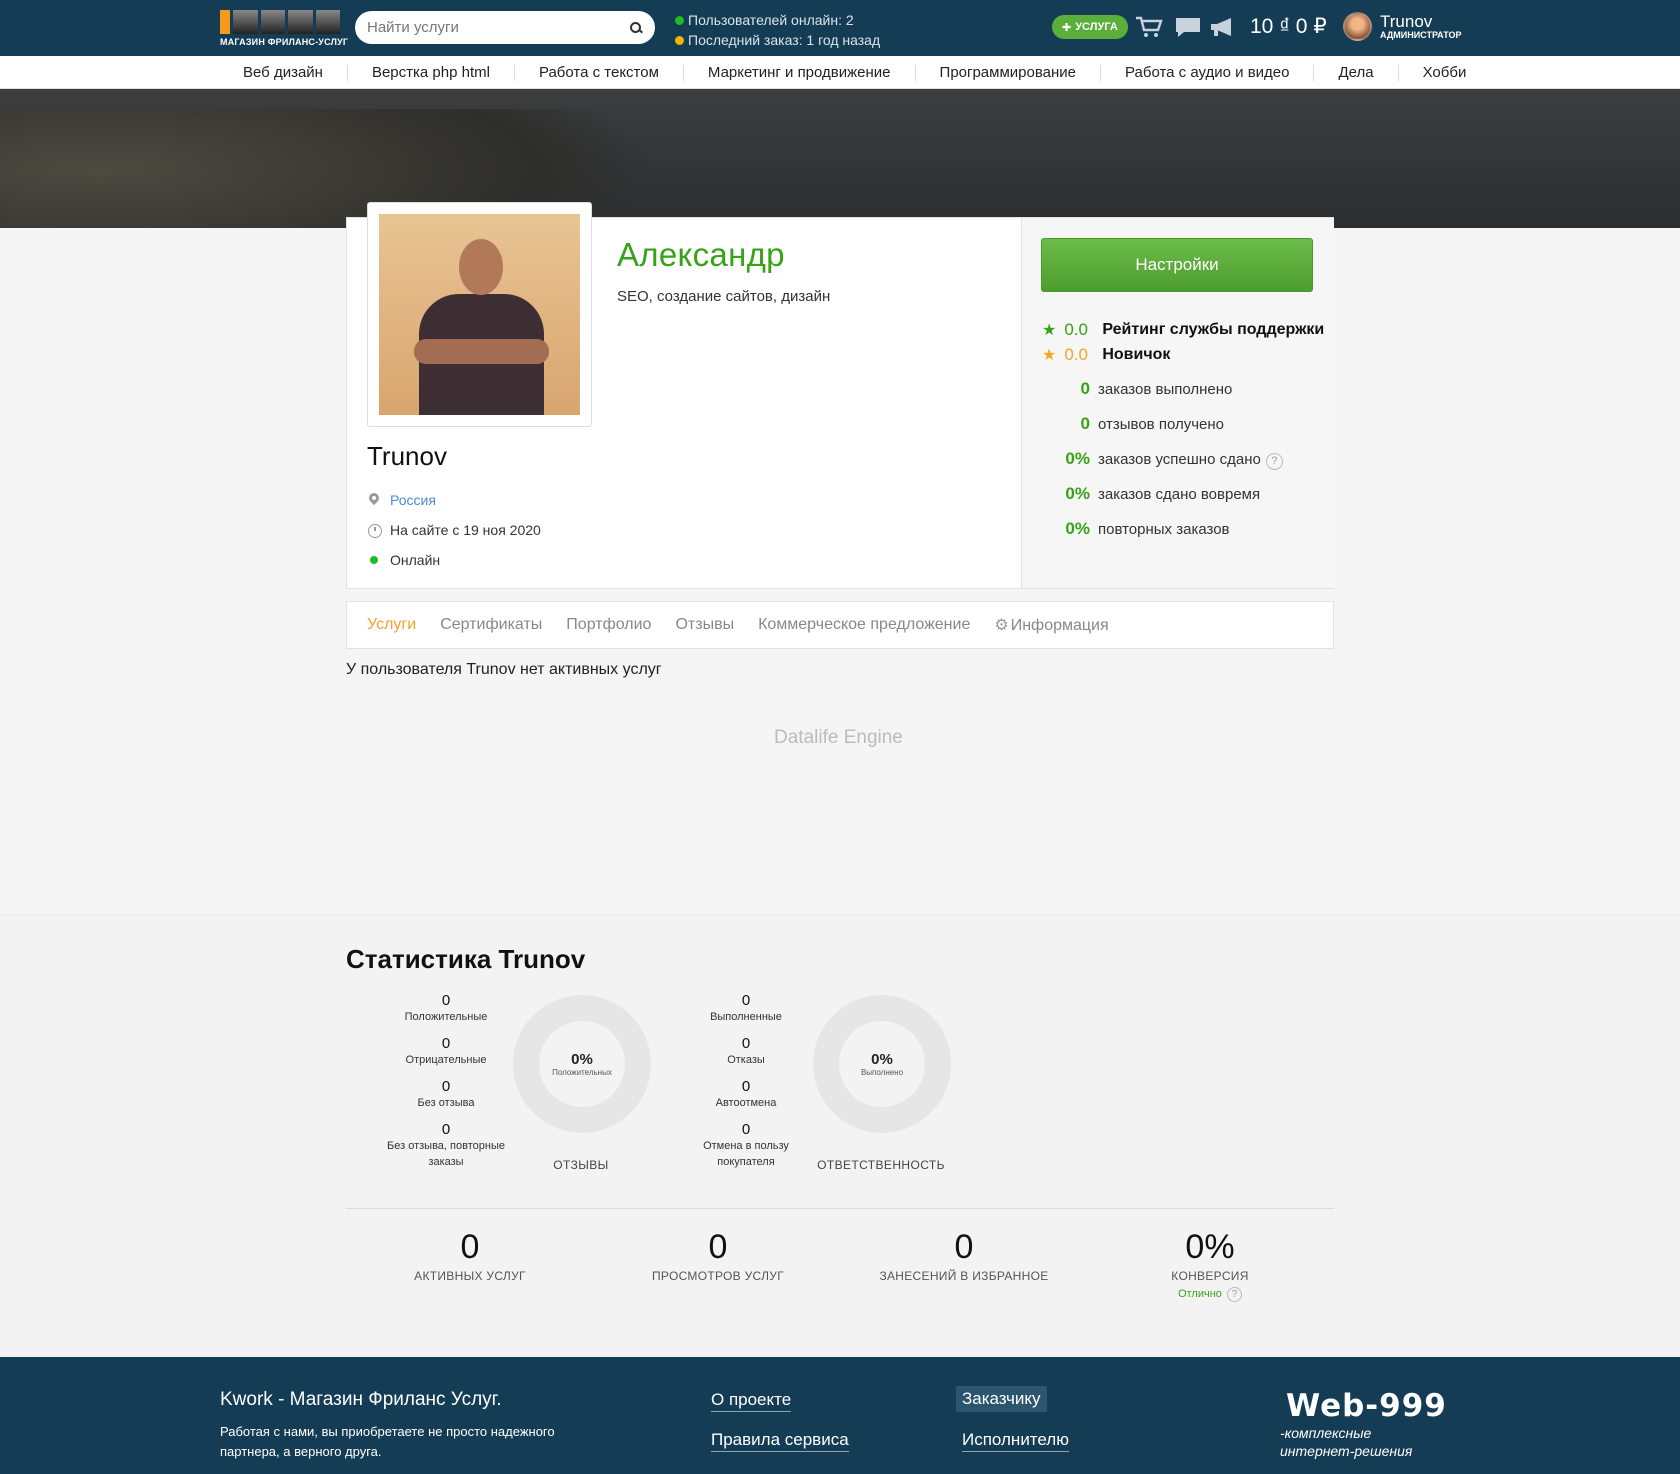 This screenshot has width=1680, height=1474. I want to click on review-negative: 0 Отрицательные, so click(446, 1051).